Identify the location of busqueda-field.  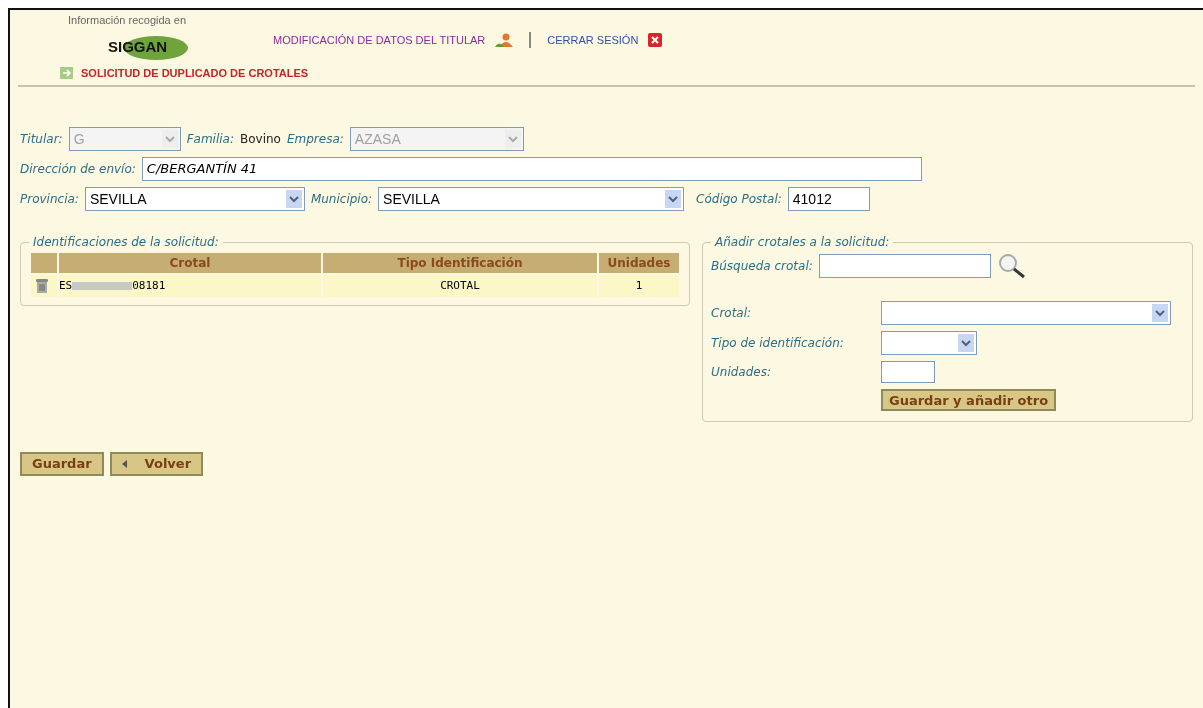
(904, 266).